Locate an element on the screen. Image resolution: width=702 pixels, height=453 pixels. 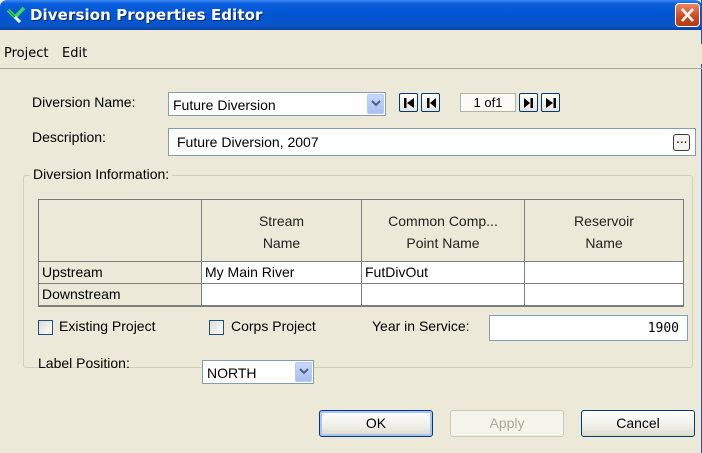
apply-button: Apply is located at coordinates (507, 423).